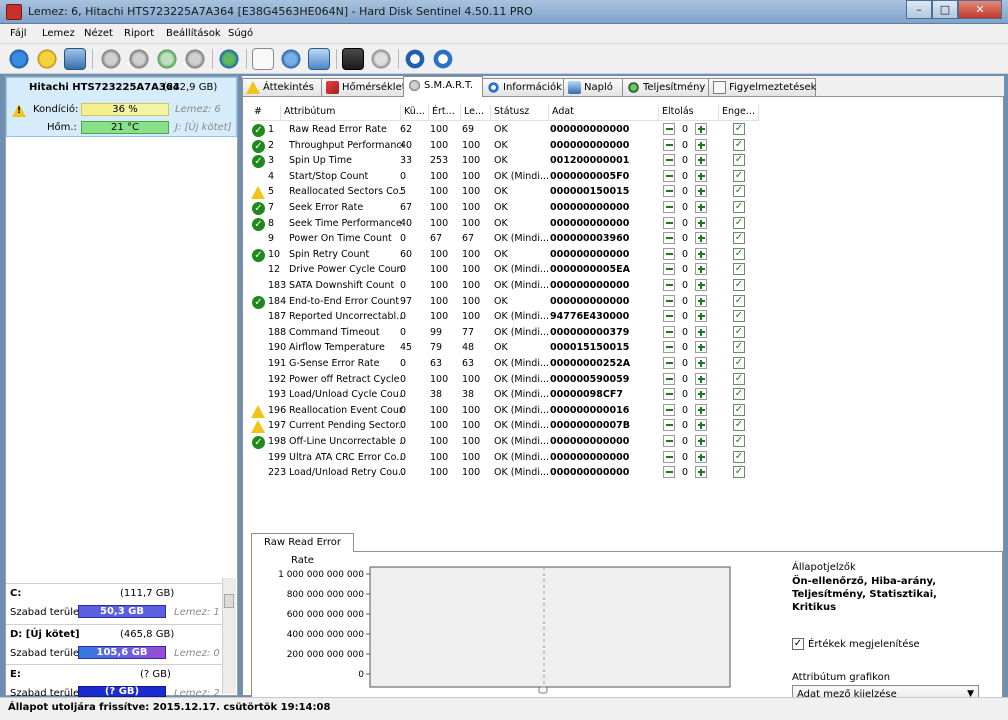 The image size is (1008, 720). What do you see at coordinates (266, 113) in the screenshot?
I see `col-header-id: #` at bounding box center [266, 113].